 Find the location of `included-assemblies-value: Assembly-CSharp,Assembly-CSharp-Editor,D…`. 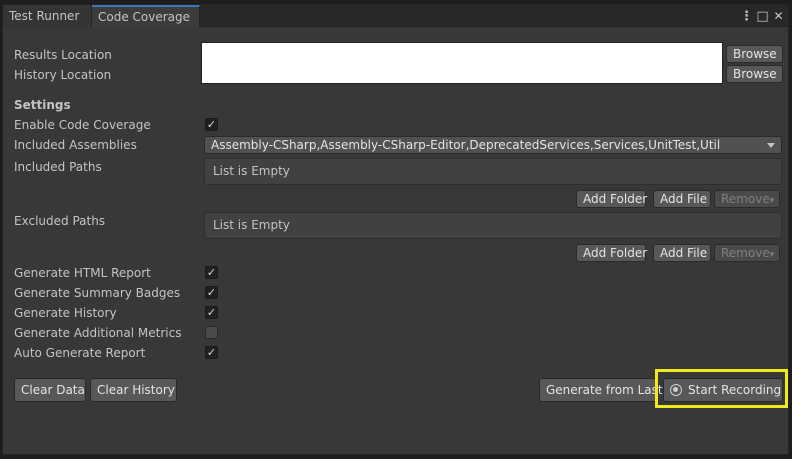

included-assemblies-value: Assembly-CSharp,Assembly-CSharp-Editor,D… is located at coordinates (466, 145).